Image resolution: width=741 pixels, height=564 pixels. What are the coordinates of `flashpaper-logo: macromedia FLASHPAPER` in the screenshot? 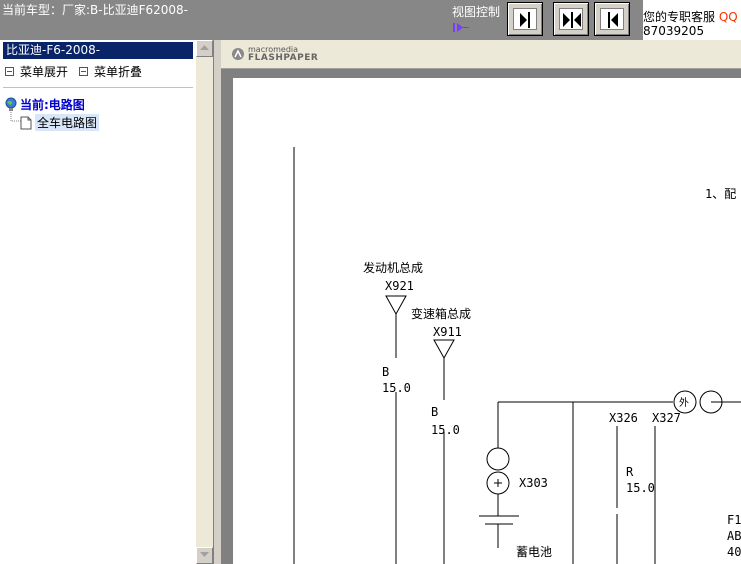 It's located at (274, 54).